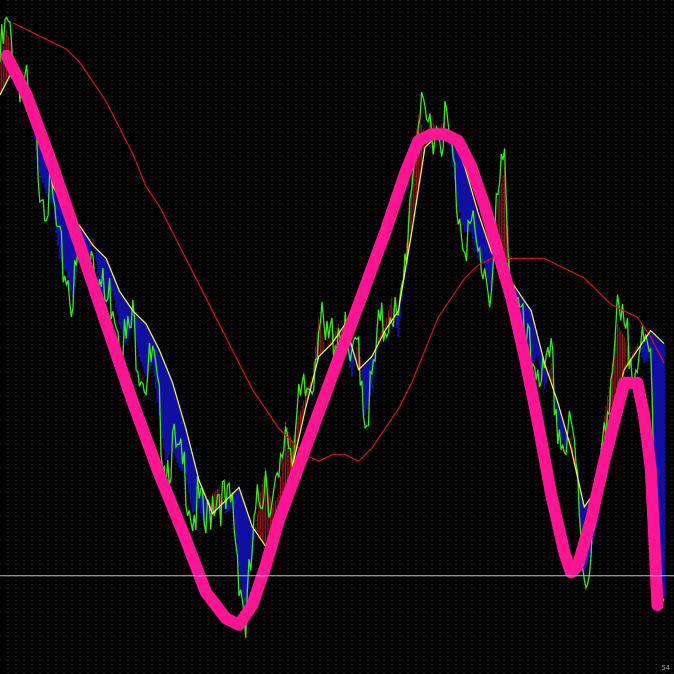 Image resolution: width=674 pixels, height=674 pixels. What do you see at coordinates (665, 668) in the screenshot?
I see `corner-label: 54` at bounding box center [665, 668].